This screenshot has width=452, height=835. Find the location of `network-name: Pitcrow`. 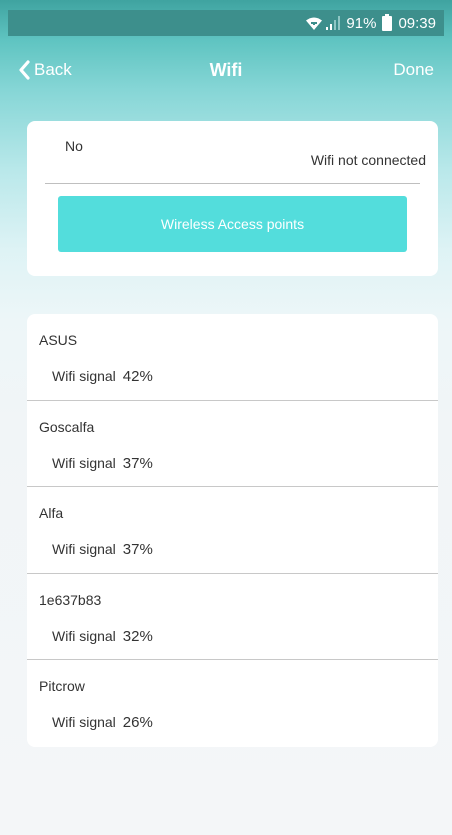

network-name: Pitcrow is located at coordinates (62, 686).